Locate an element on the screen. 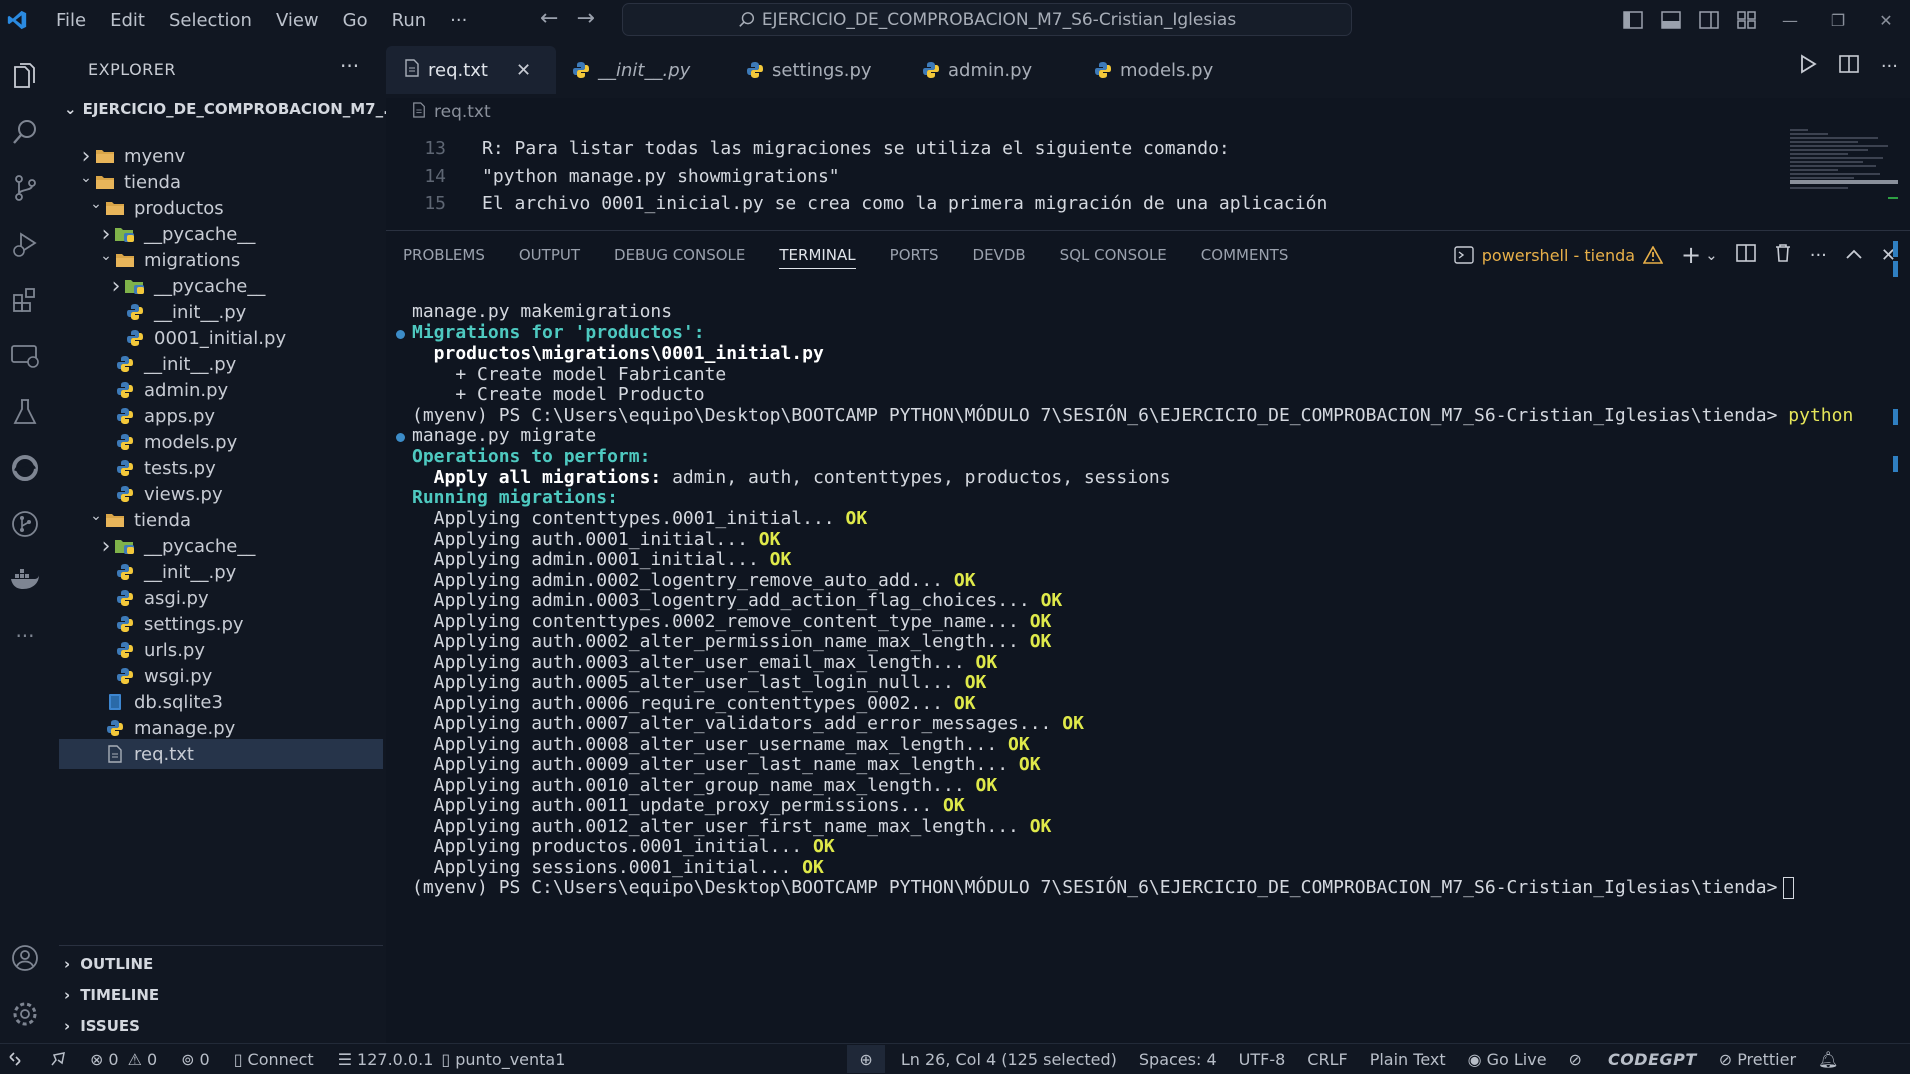 The width and height of the screenshot is (1910, 1074). extensions-icon is located at coordinates (25, 300).